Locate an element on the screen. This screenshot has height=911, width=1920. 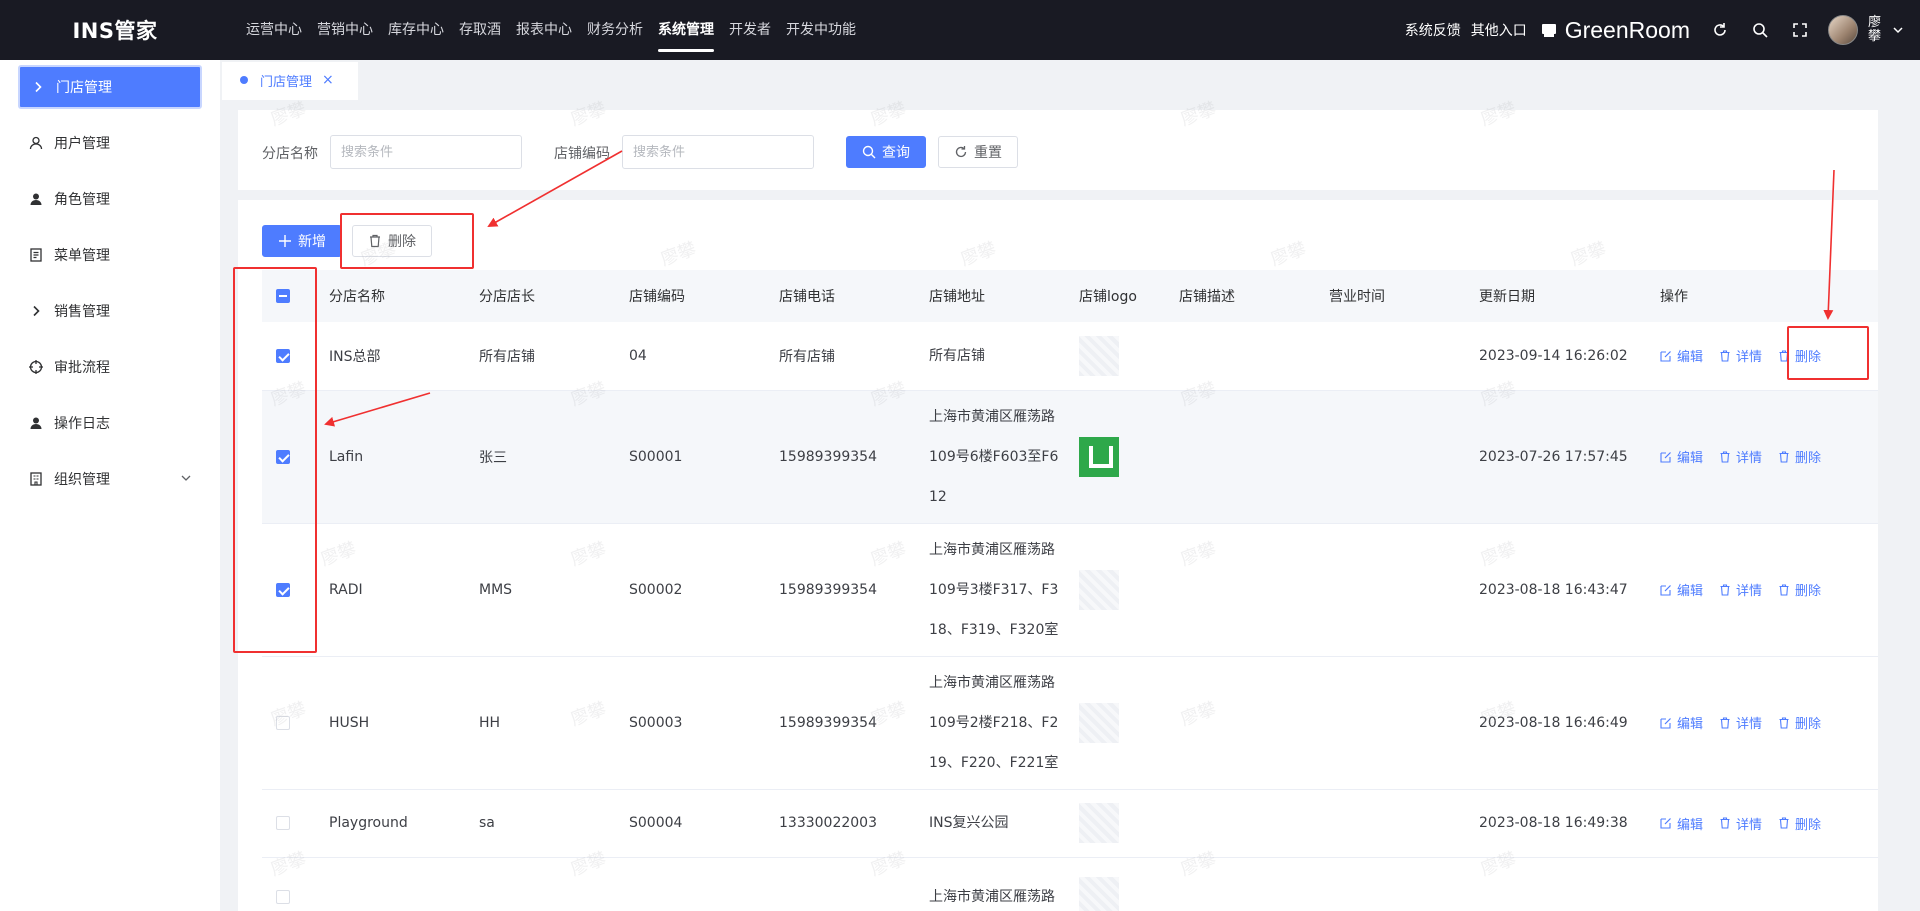
reset-button: 重置 is located at coordinates (978, 152).